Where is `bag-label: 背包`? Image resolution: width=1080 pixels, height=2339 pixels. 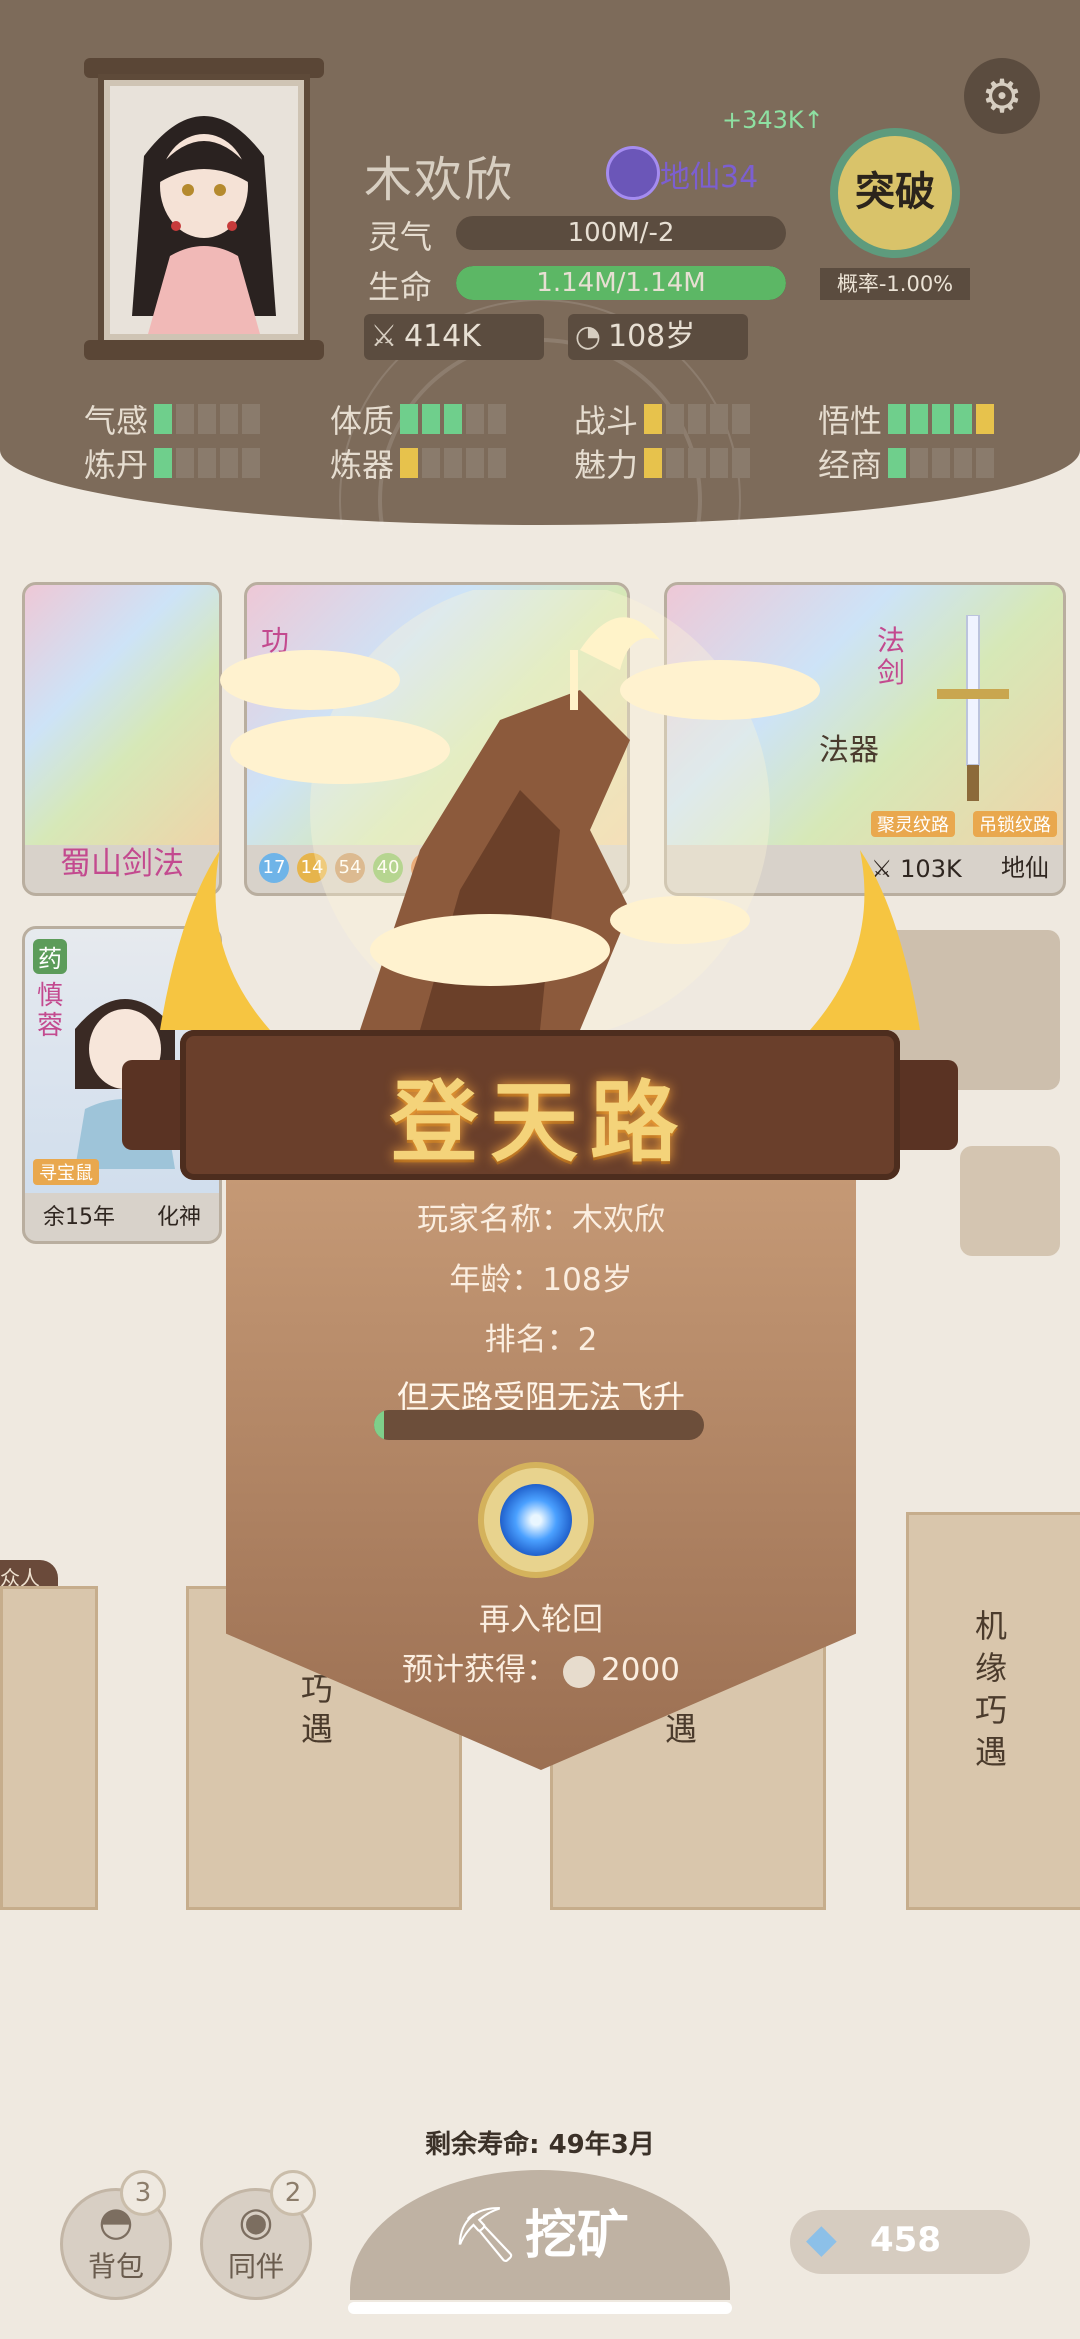
bag-label: 背包 is located at coordinates (115, 2266).